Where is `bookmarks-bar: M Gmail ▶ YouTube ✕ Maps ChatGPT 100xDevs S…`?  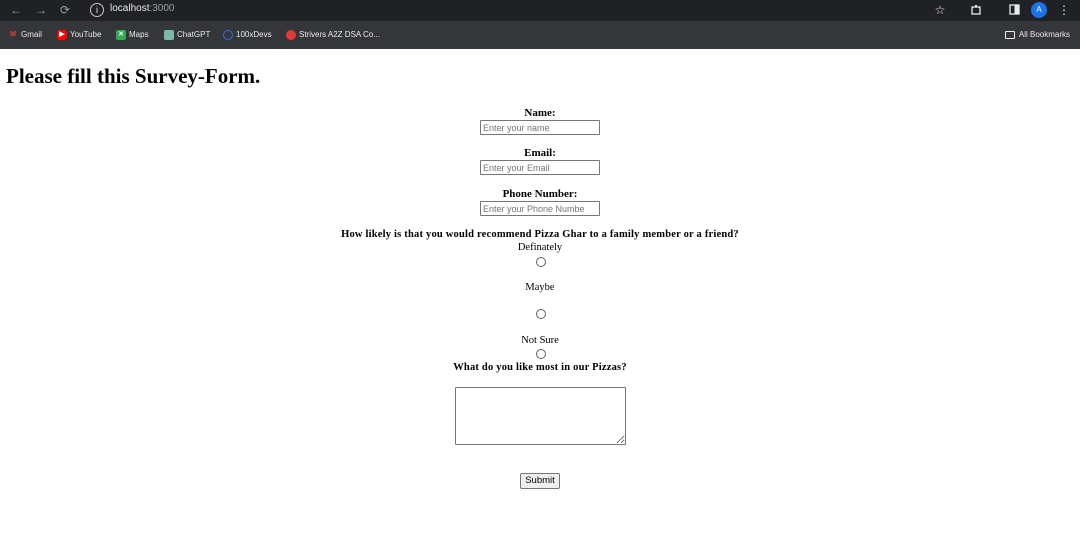 bookmarks-bar: M Gmail ▶ YouTube ✕ Maps ChatGPT 100xDevs S… is located at coordinates (540, 35).